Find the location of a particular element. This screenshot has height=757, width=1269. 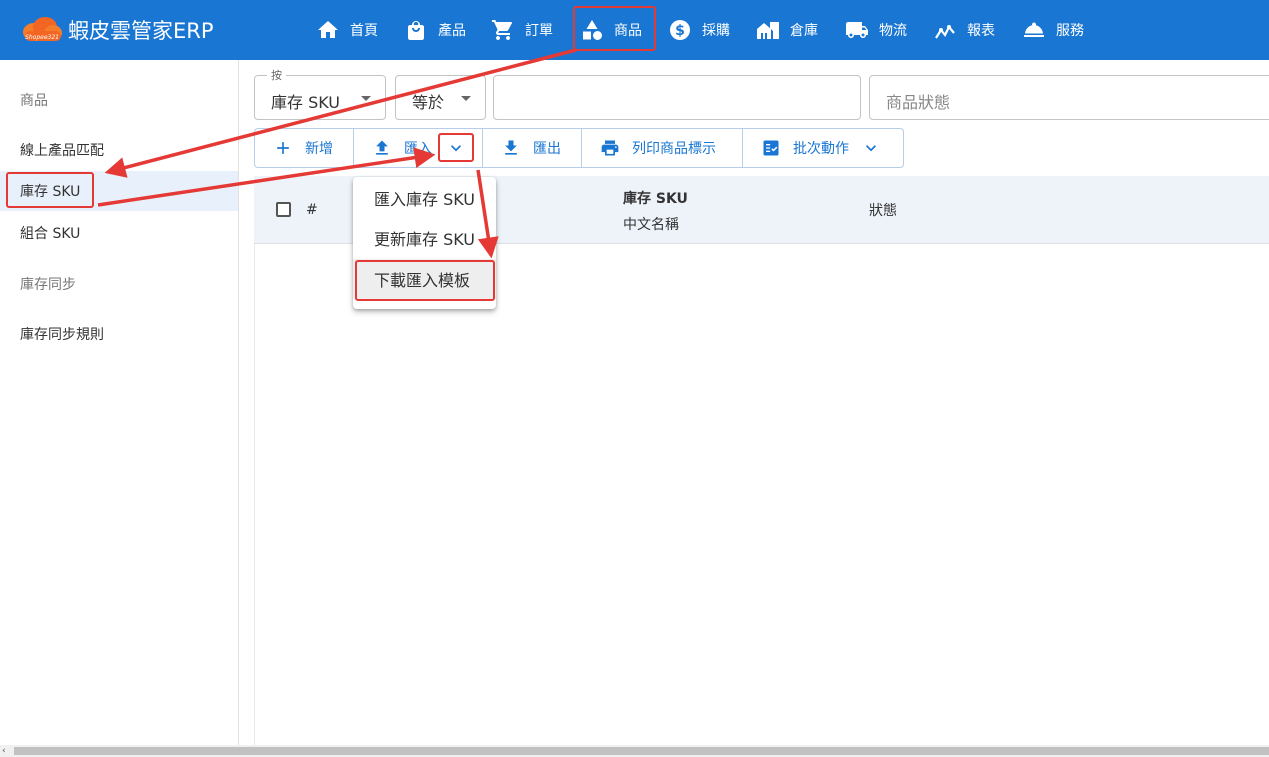

filter-search-input is located at coordinates (677, 97).